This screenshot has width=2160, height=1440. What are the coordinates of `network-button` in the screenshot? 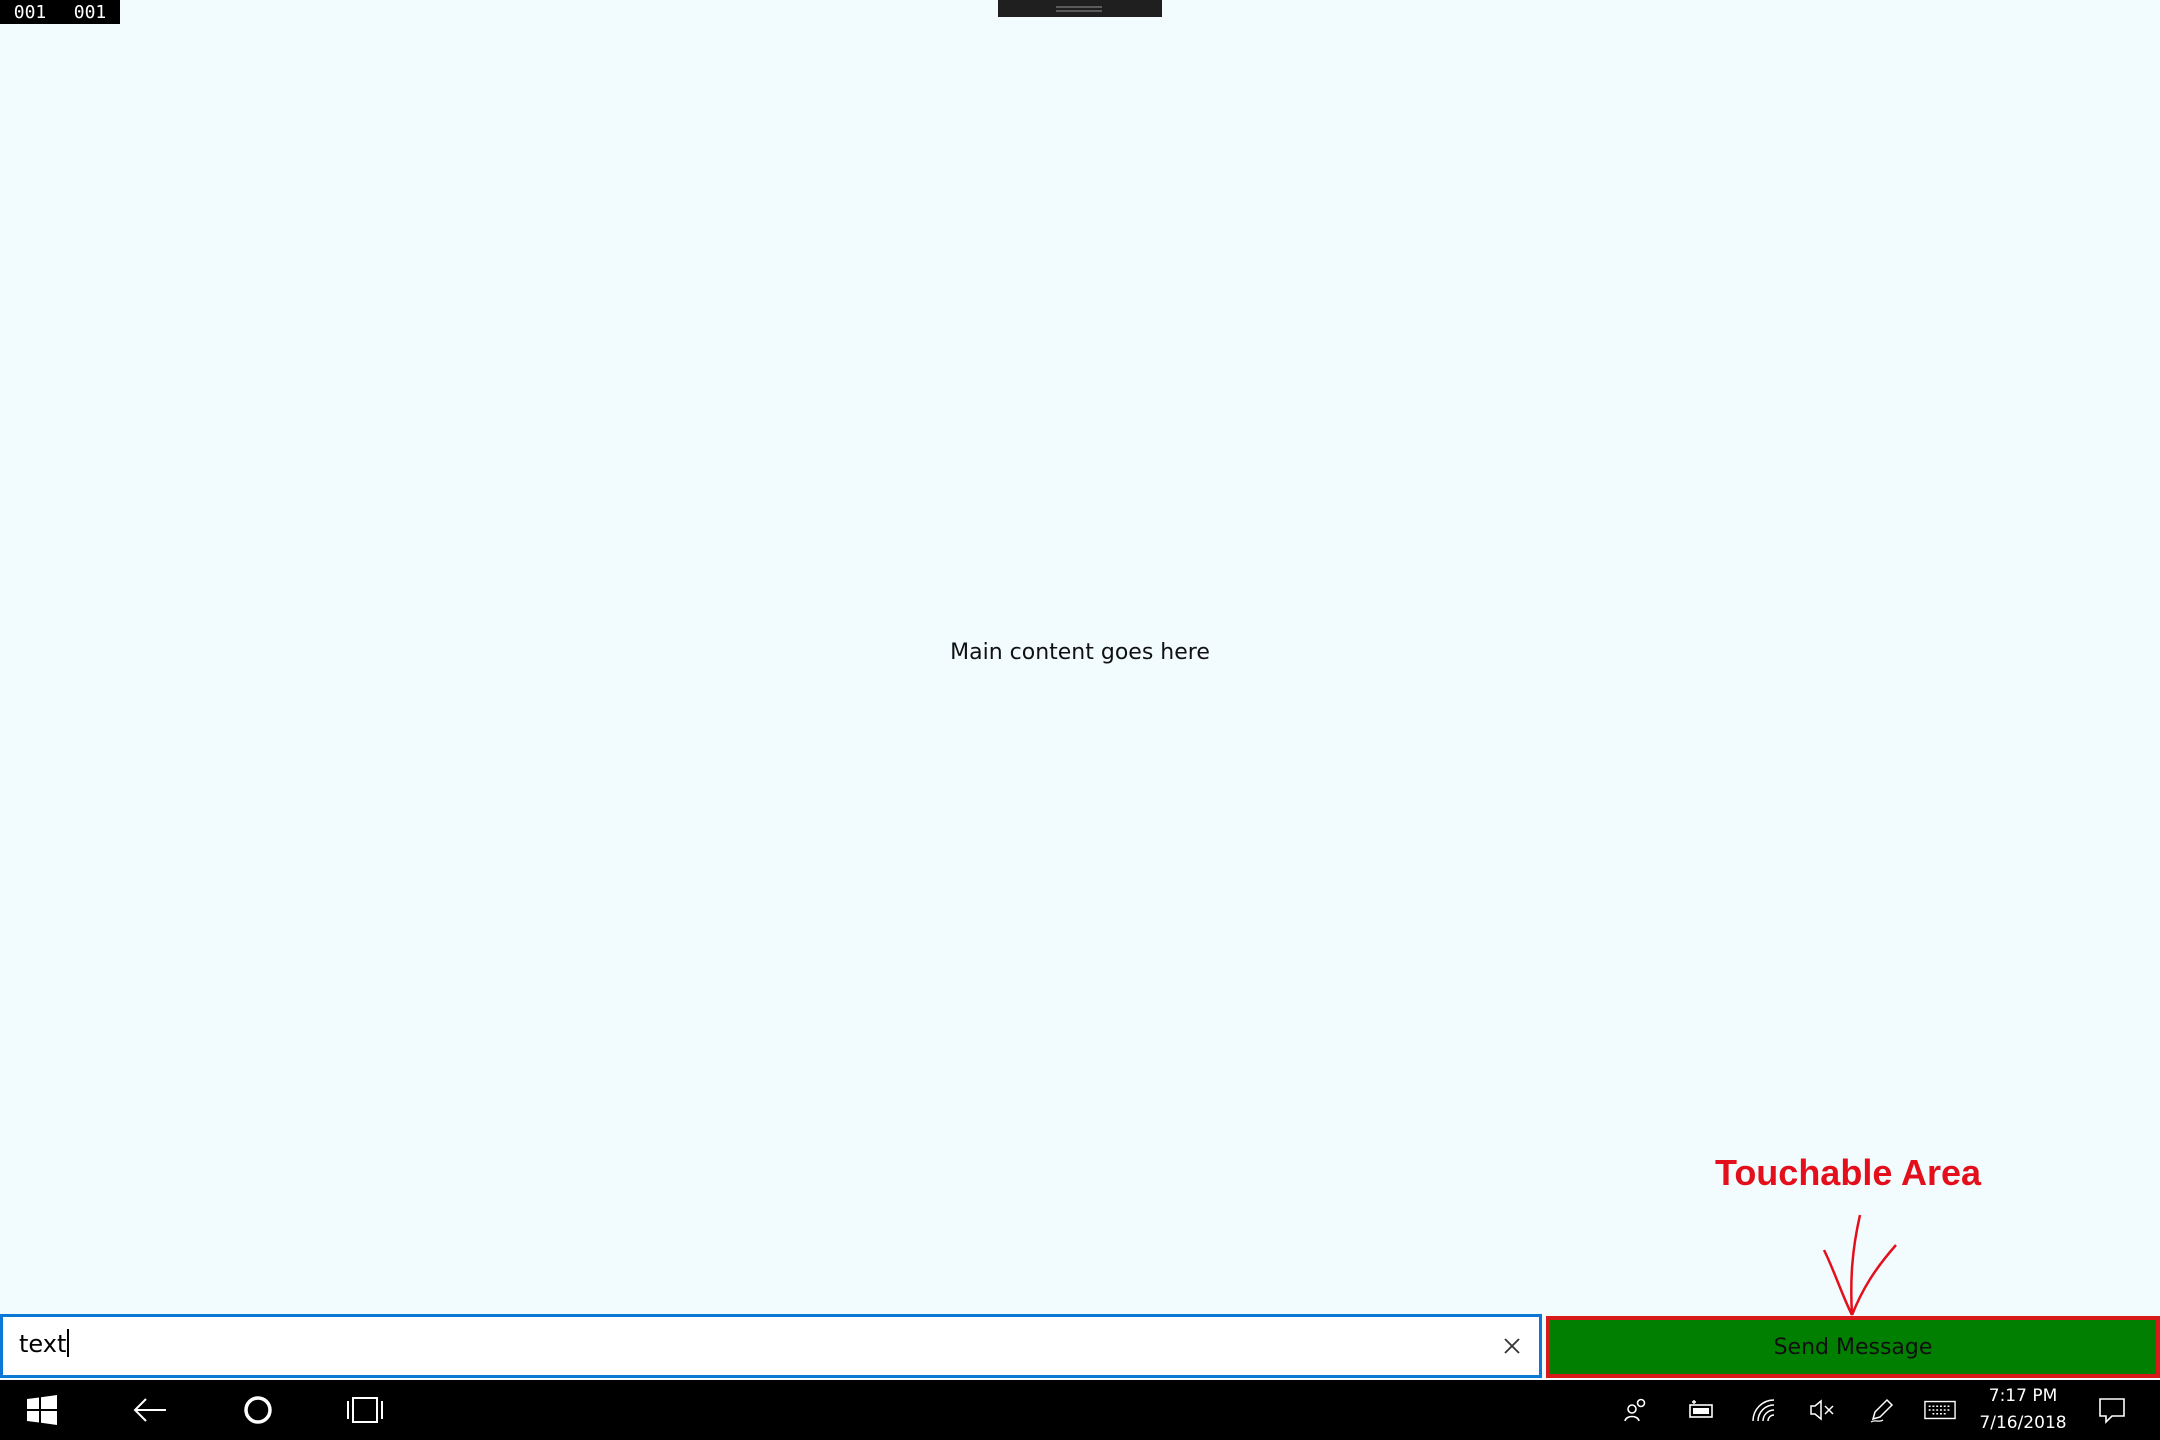 It's located at (1763, 1410).